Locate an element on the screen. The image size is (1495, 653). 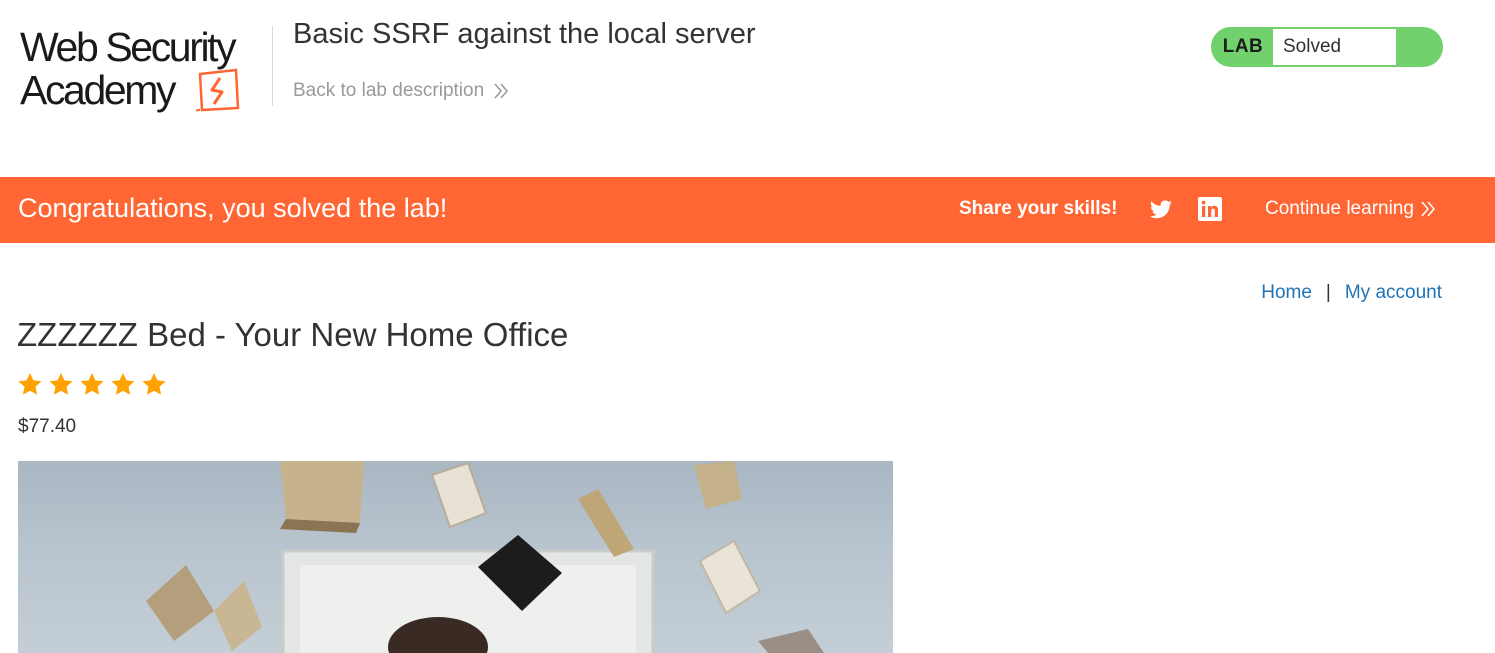
header-divider is located at coordinates (272, 66).